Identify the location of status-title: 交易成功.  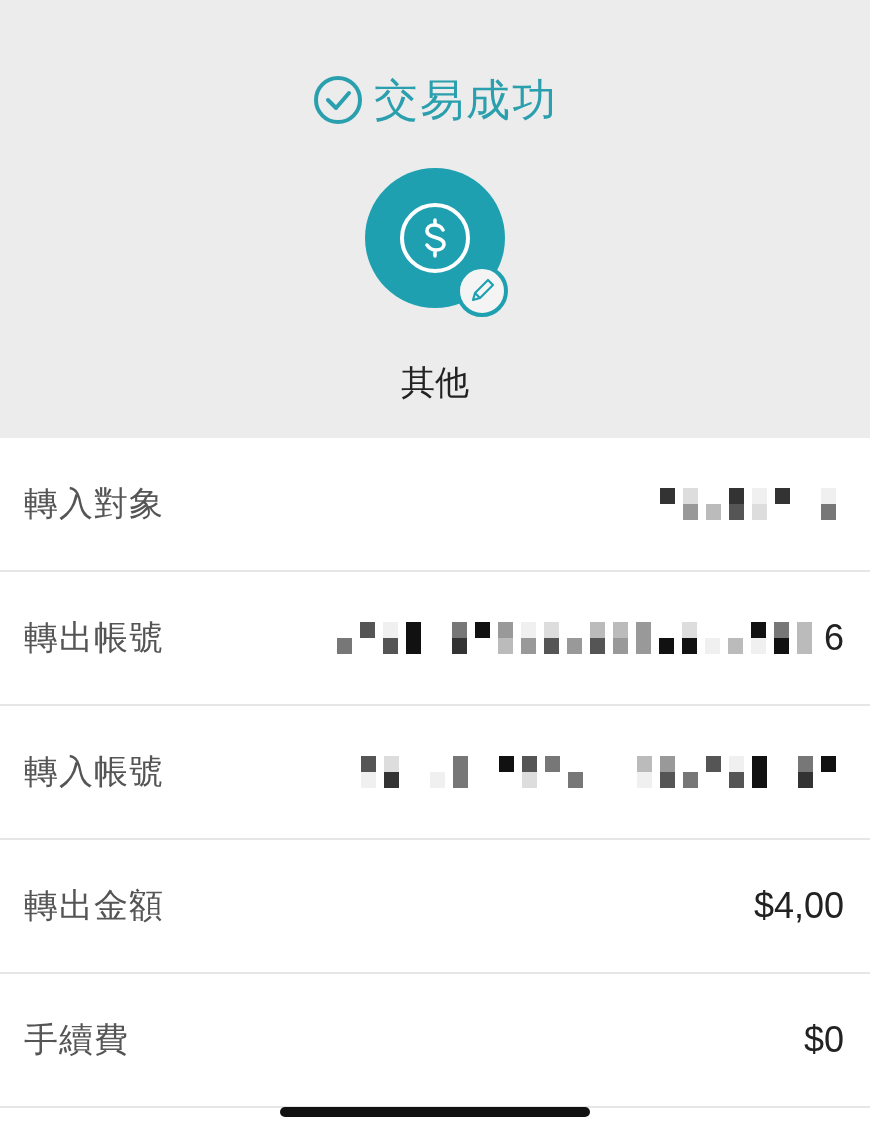
(466, 100).